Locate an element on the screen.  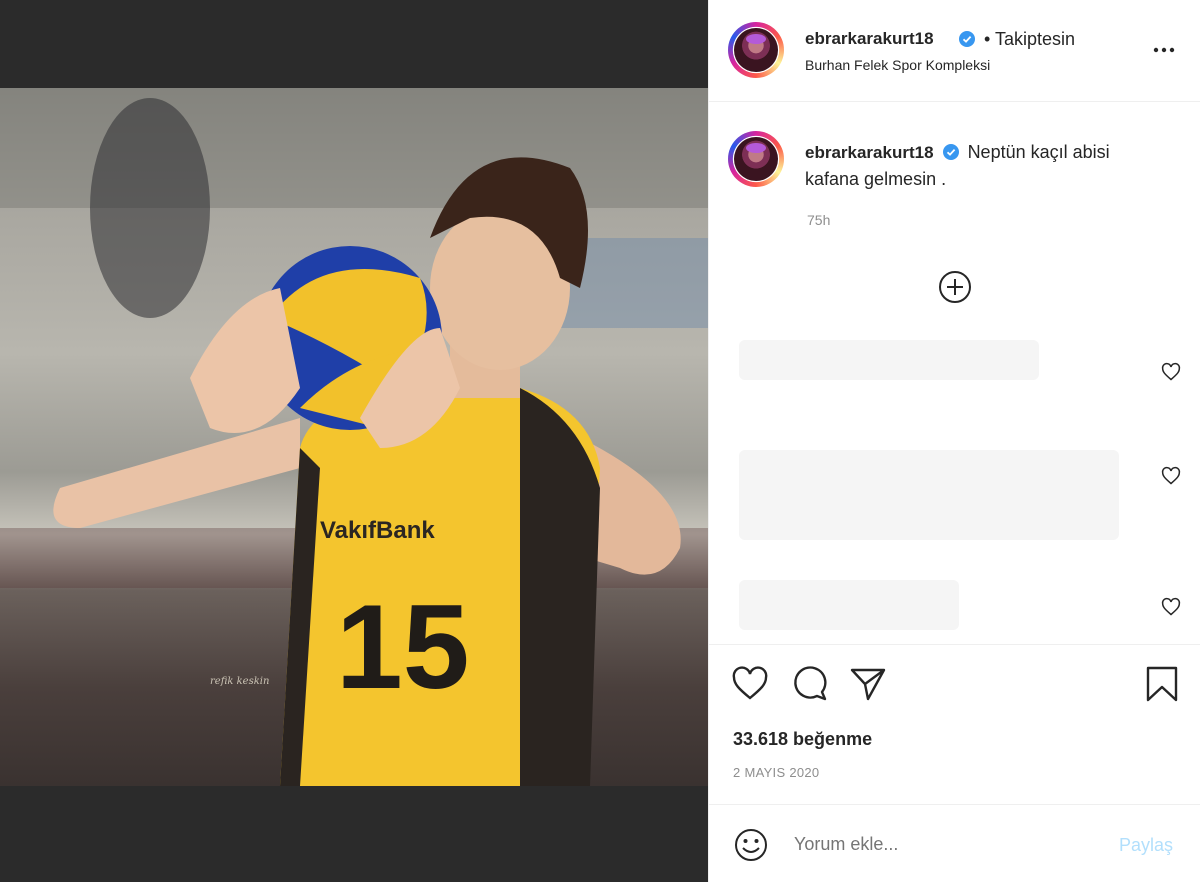
comment-bar: Paylaş is located at coordinates (954, 843).